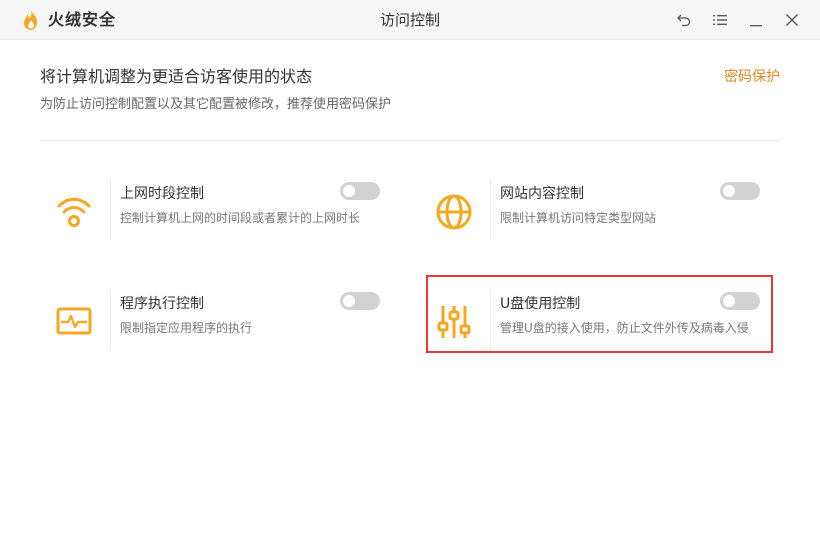 This screenshot has height=540, width=820. Describe the element at coordinates (82, 19) in the screenshot. I see `app-name: 火绒安全` at that location.